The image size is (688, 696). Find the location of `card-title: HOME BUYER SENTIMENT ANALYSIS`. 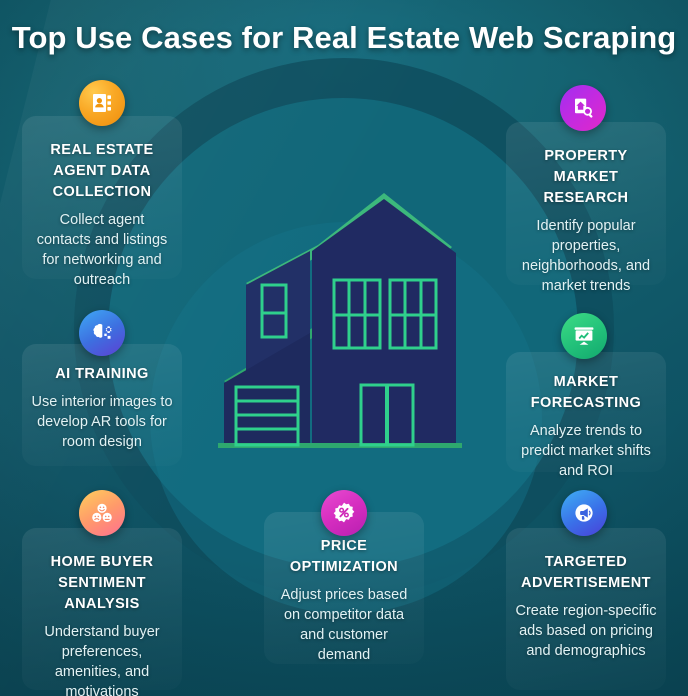

card-title: HOME BUYER SENTIMENT ANALYSIS is located at coordinates (102, 583).